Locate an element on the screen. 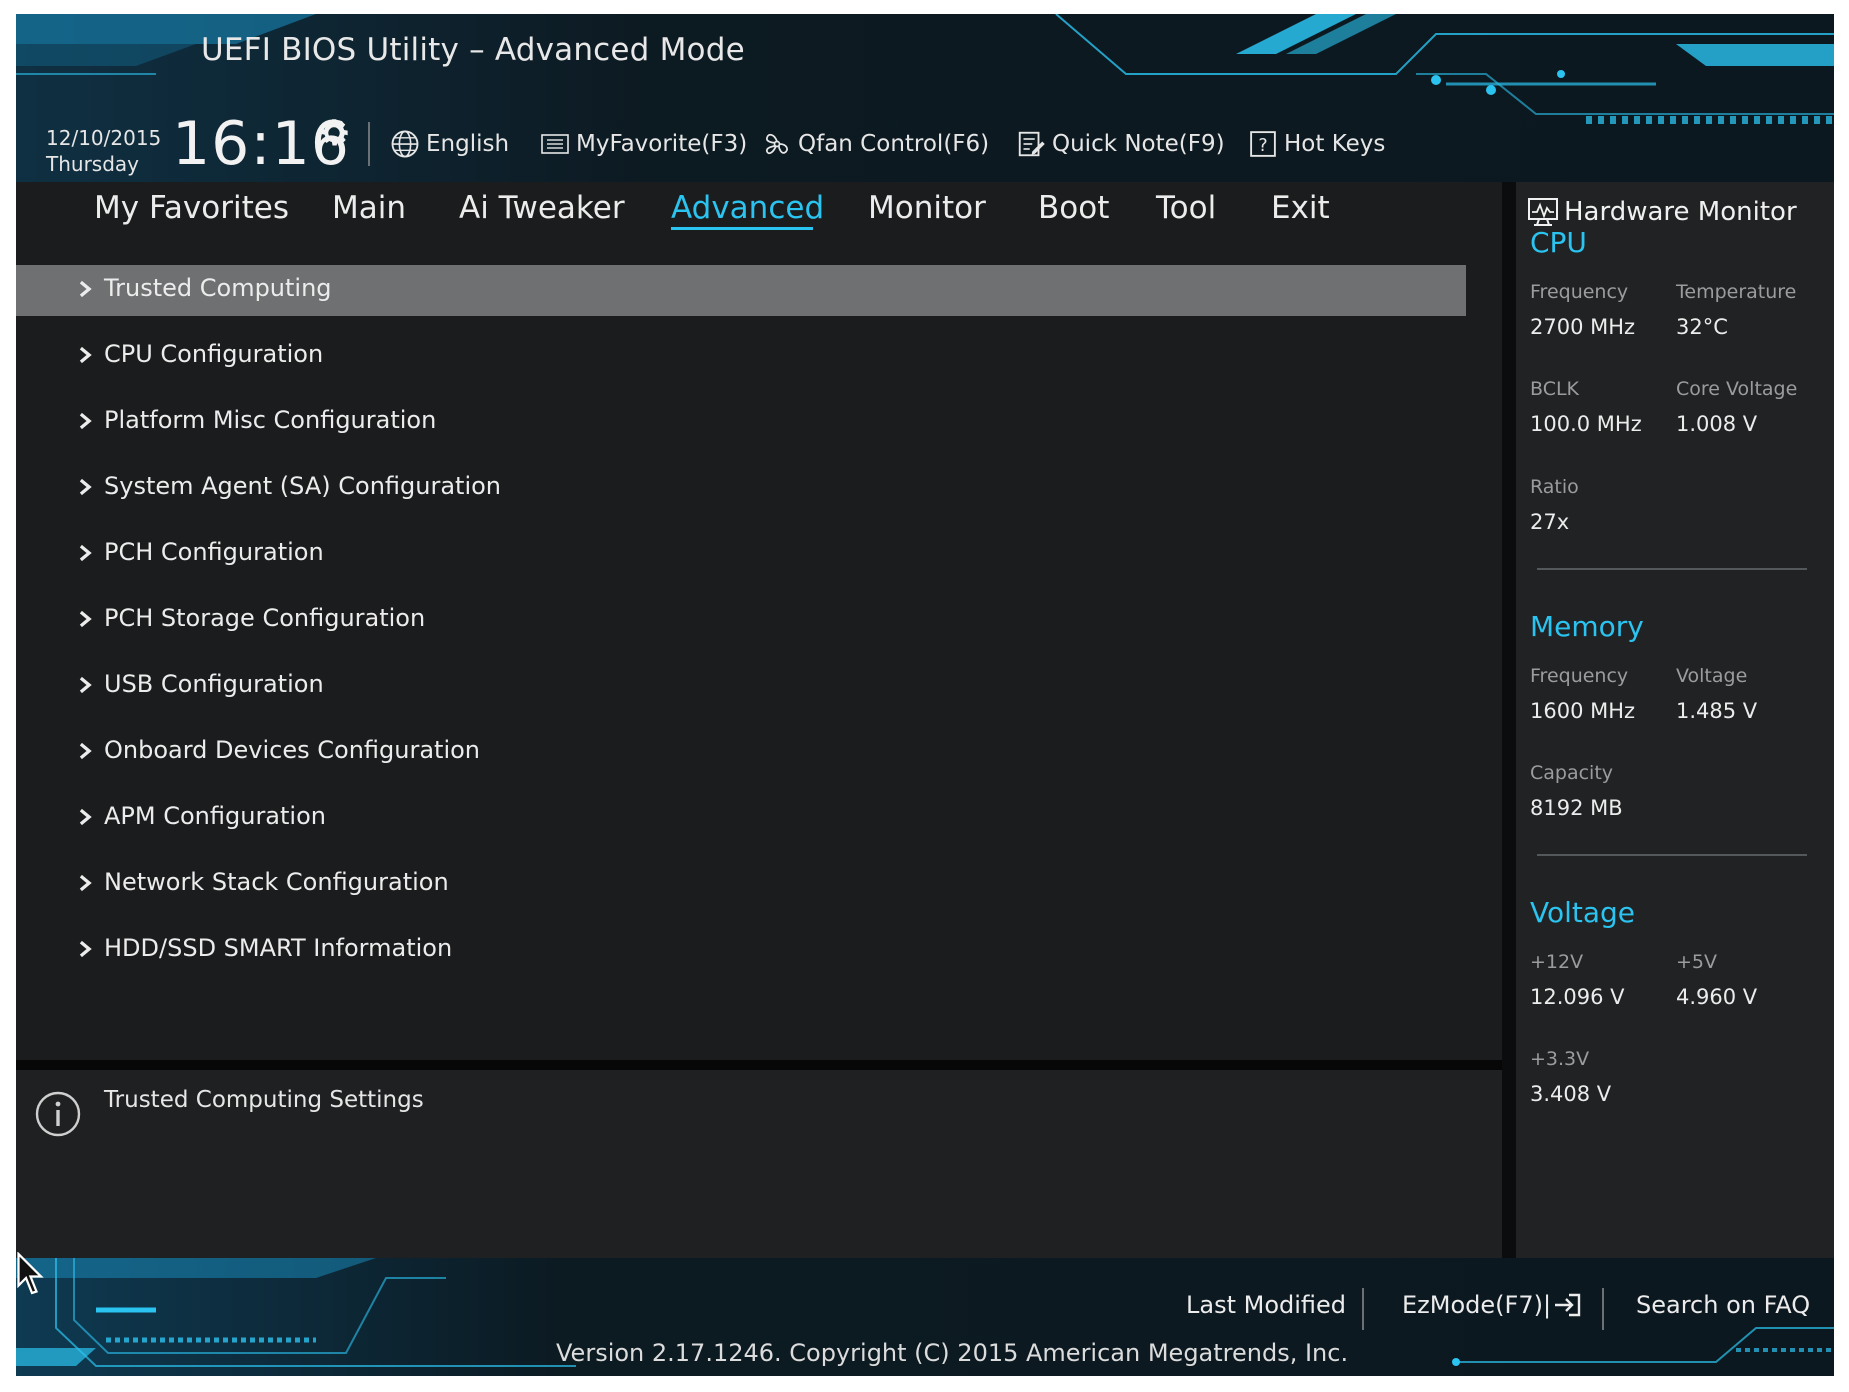 This screenshot has width=1849, height=1392. memory-voltage-value: 1.485 V is located at coordinates (1717, 711).